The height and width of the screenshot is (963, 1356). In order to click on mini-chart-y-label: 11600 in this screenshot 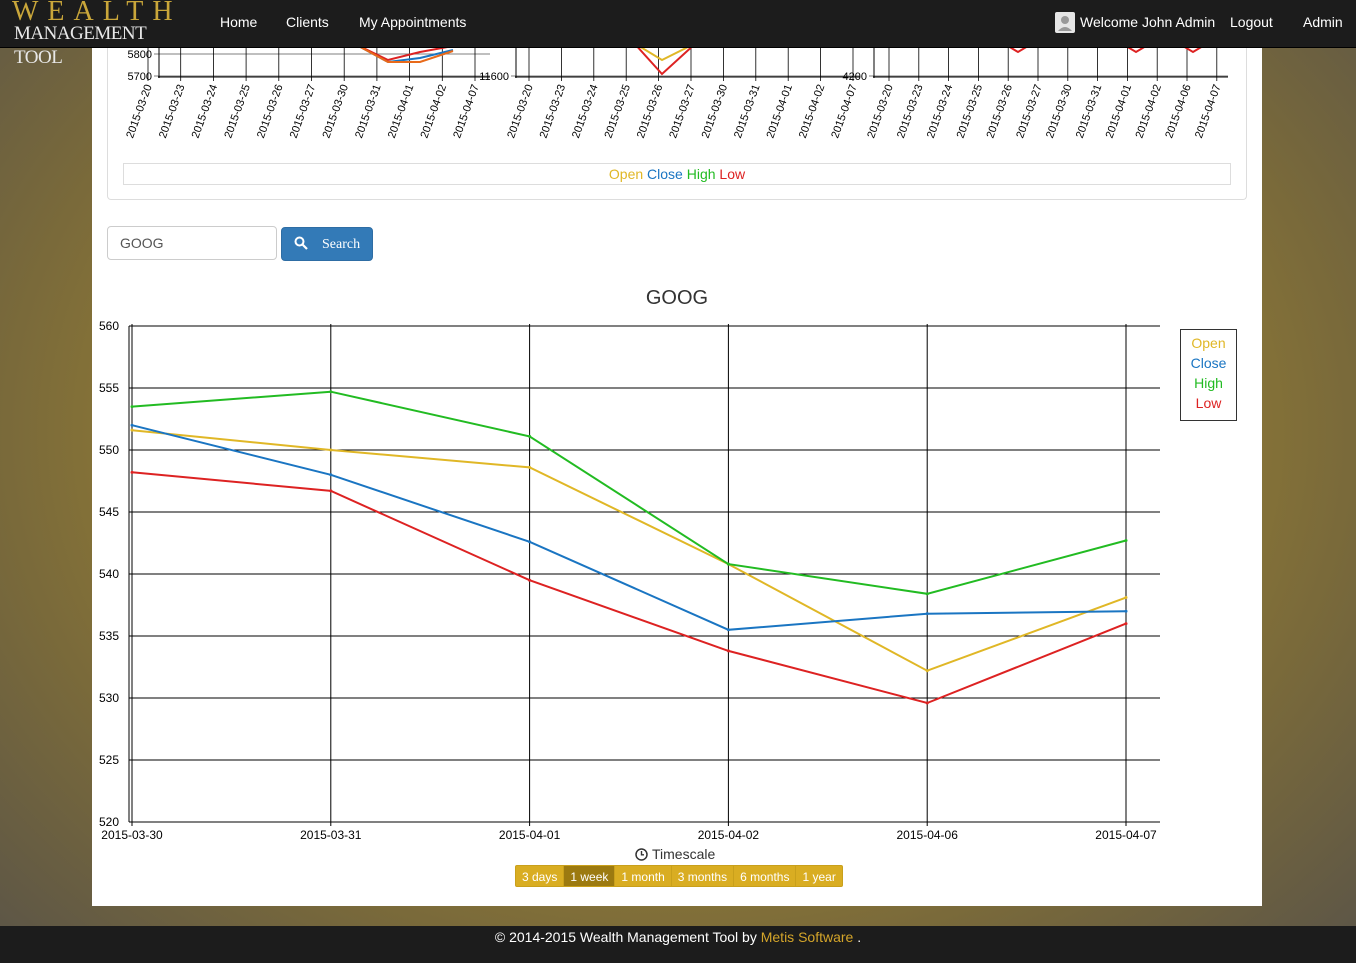, I will do `click(494, 77)`.